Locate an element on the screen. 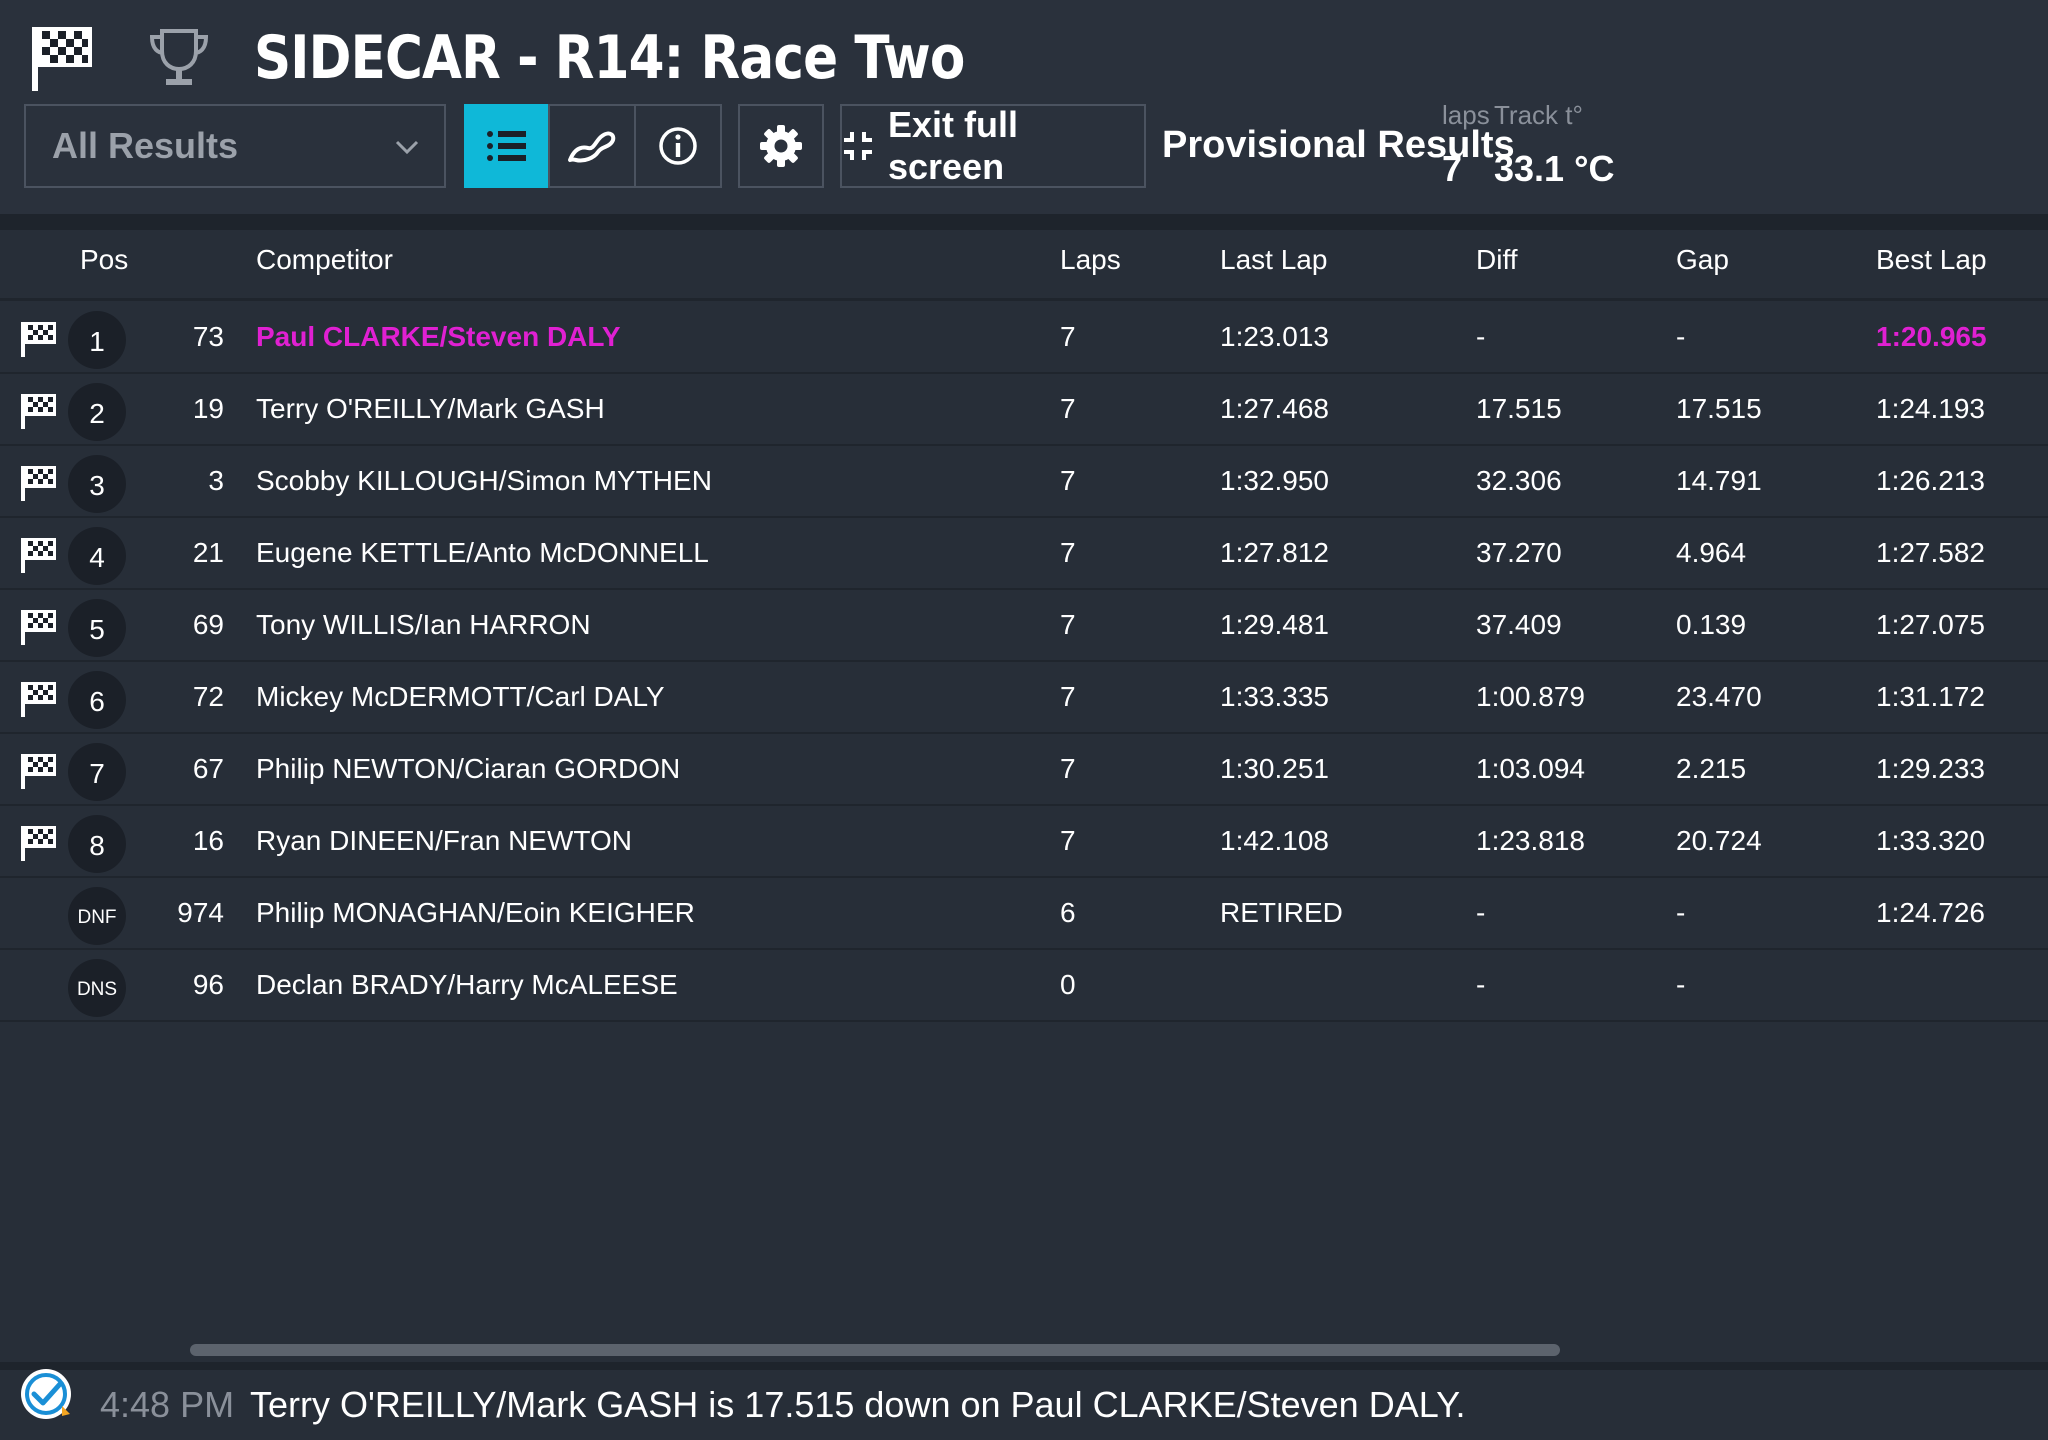  competitor-name: Terry O'REILLY/Mark GASH is located at coordinates (430, 409).